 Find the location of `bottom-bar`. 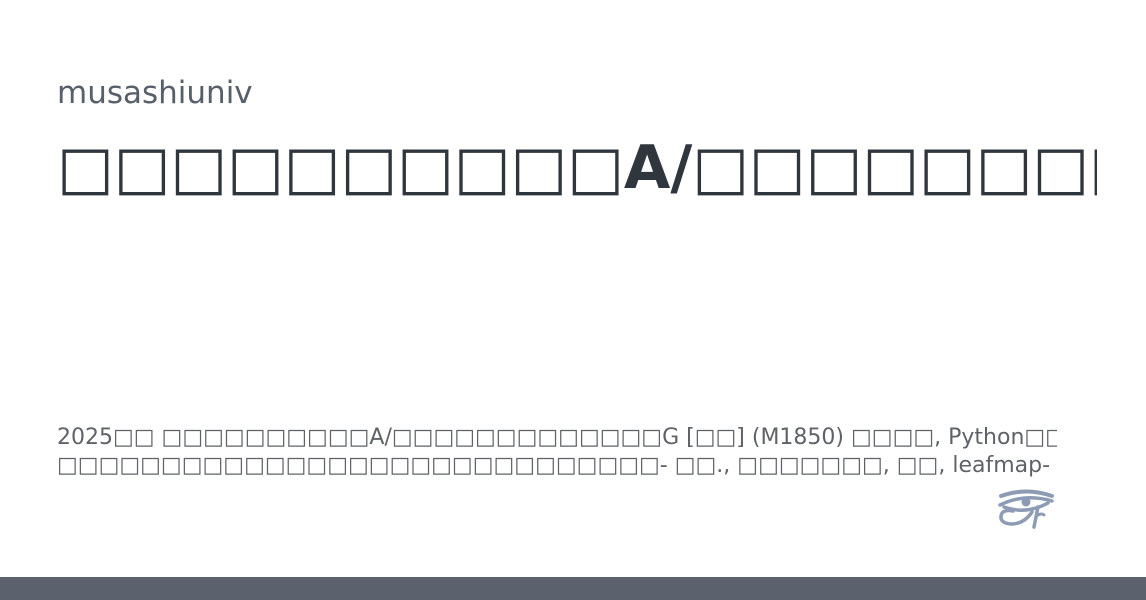

bottom-bar is located at coordinates (573, 588).